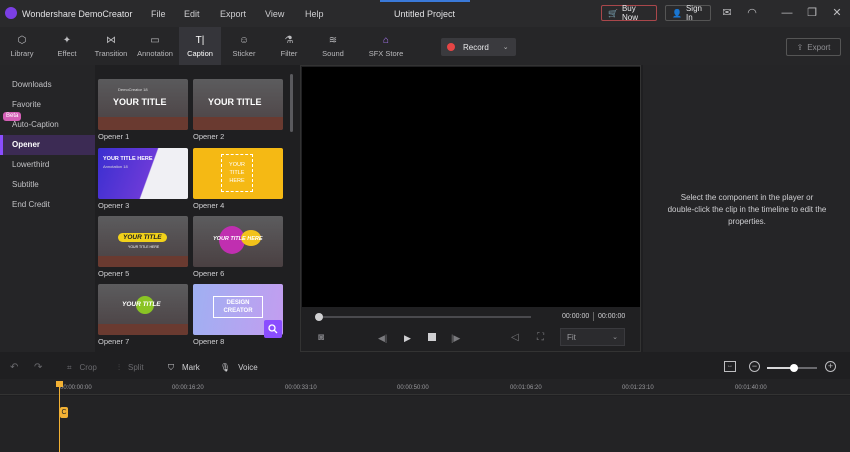 The width and height of the screenshot is (850, 452). I want to click on template-opener-5: YOUR TITLE YOUR TITLE HERE, so click(143, 241).